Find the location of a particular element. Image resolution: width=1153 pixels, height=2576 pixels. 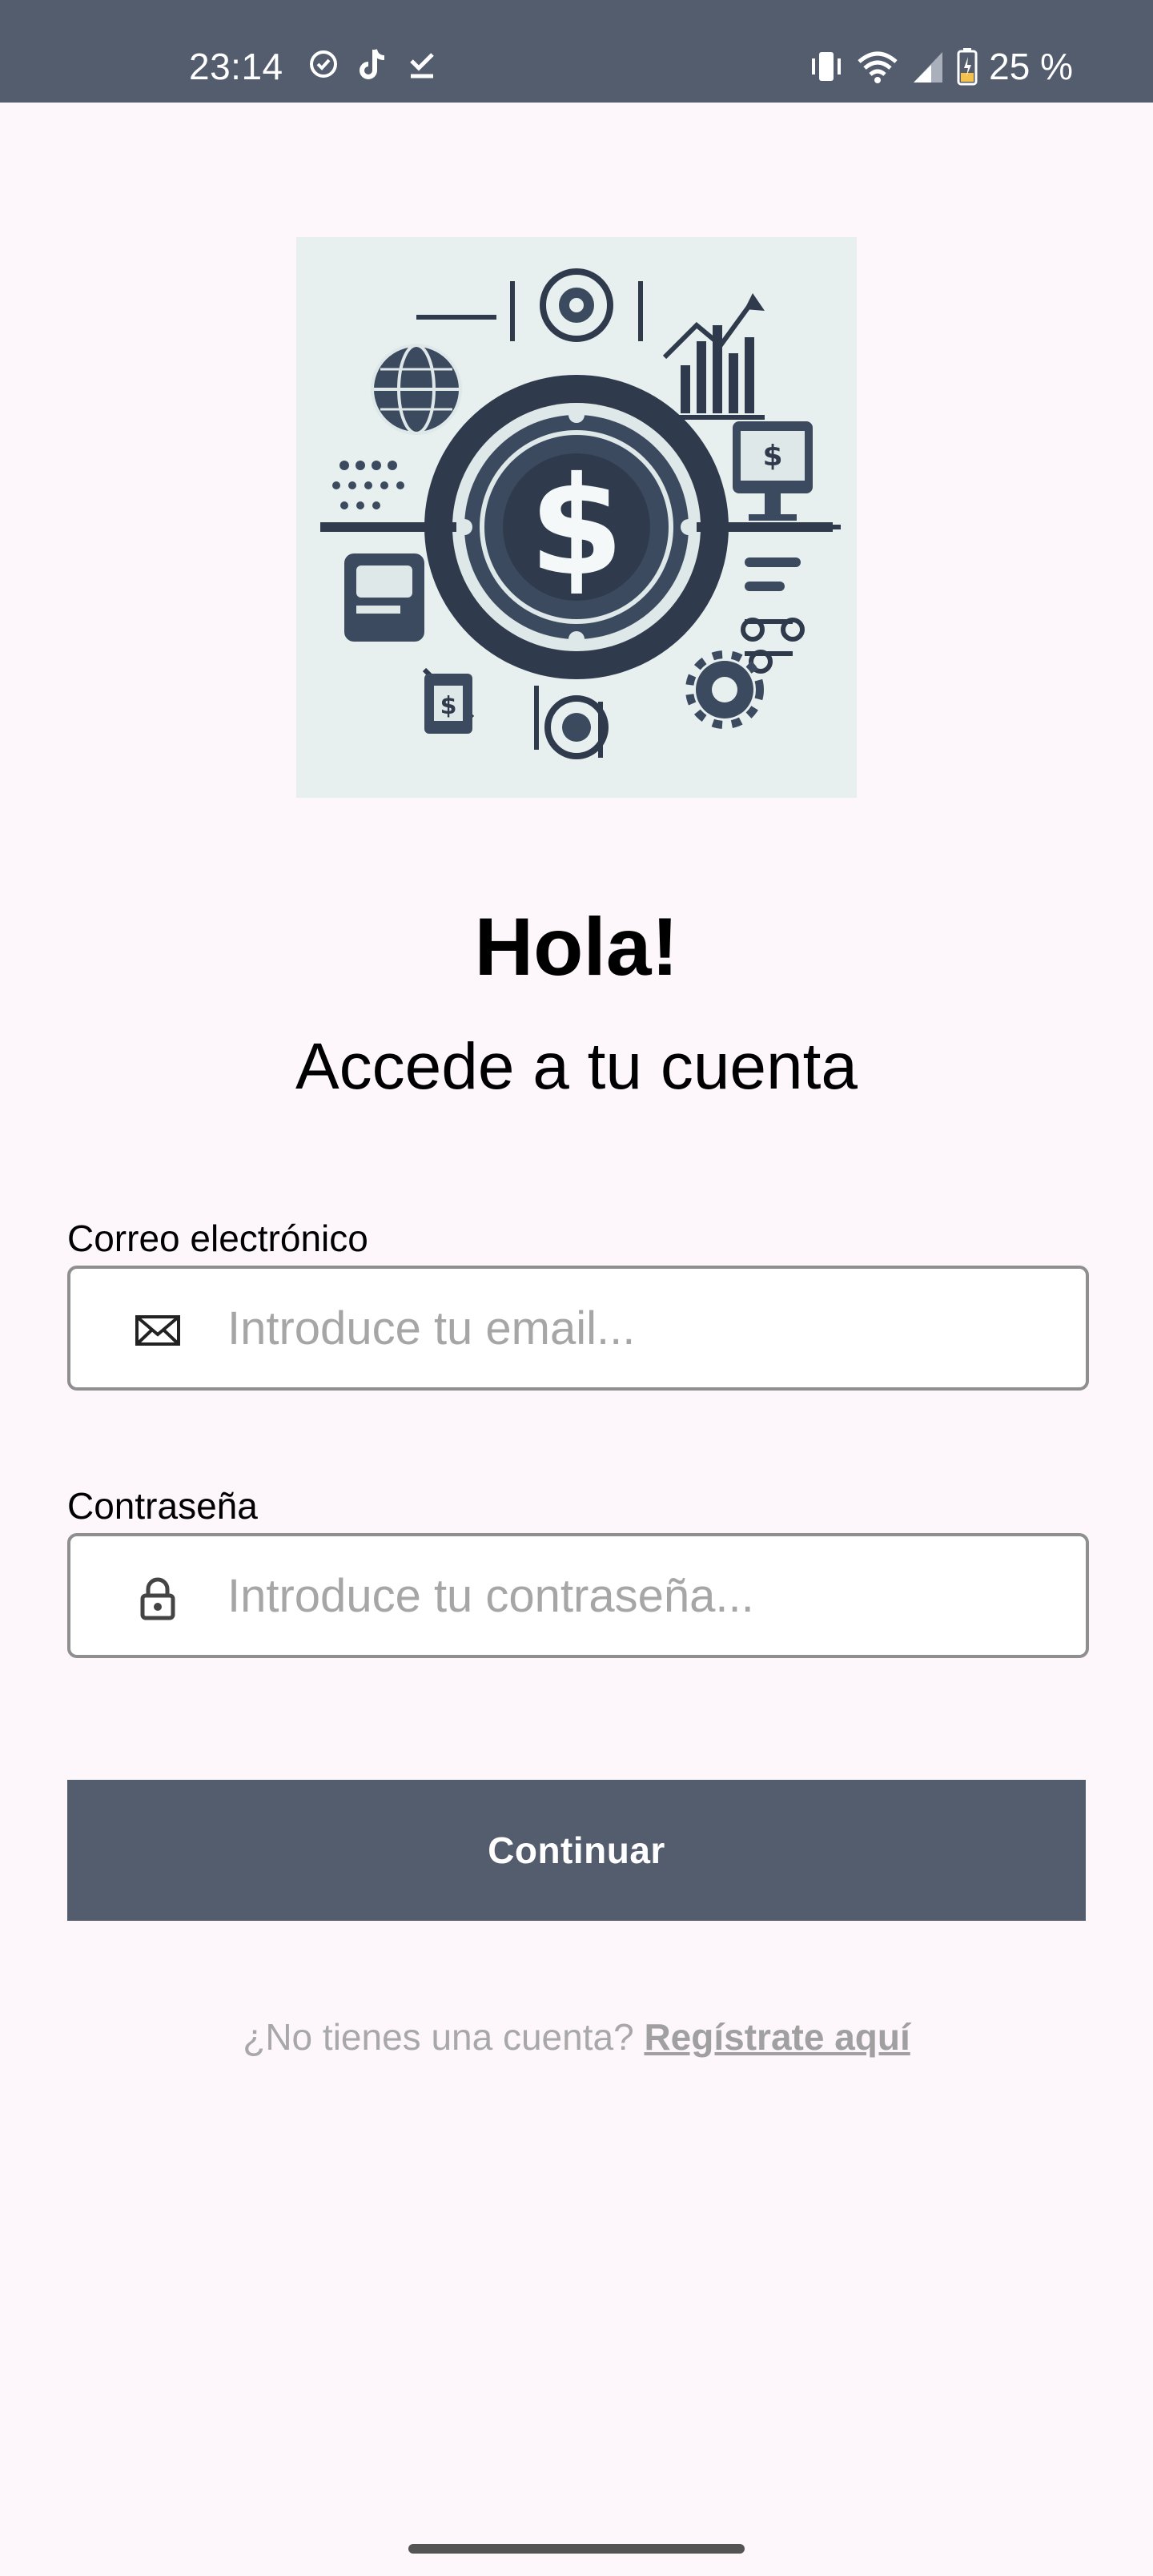

lock-icon is located at coordinates (157, 1598).